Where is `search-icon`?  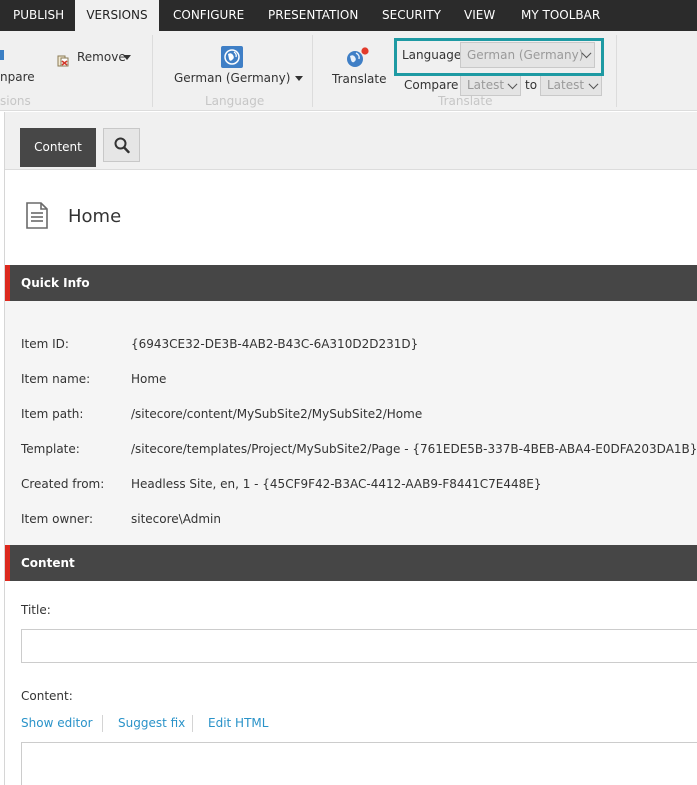 search-icon is located at coordinates (122, 145).